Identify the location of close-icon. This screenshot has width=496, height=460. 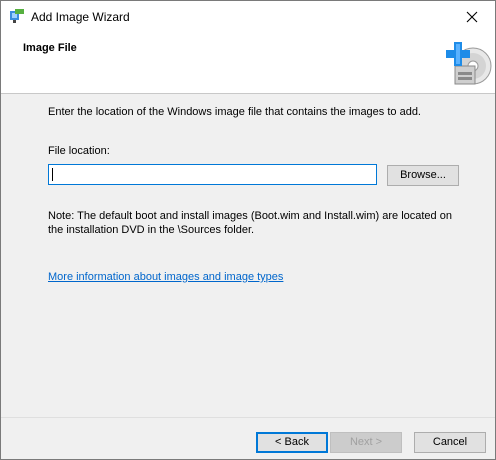
(472, 16).